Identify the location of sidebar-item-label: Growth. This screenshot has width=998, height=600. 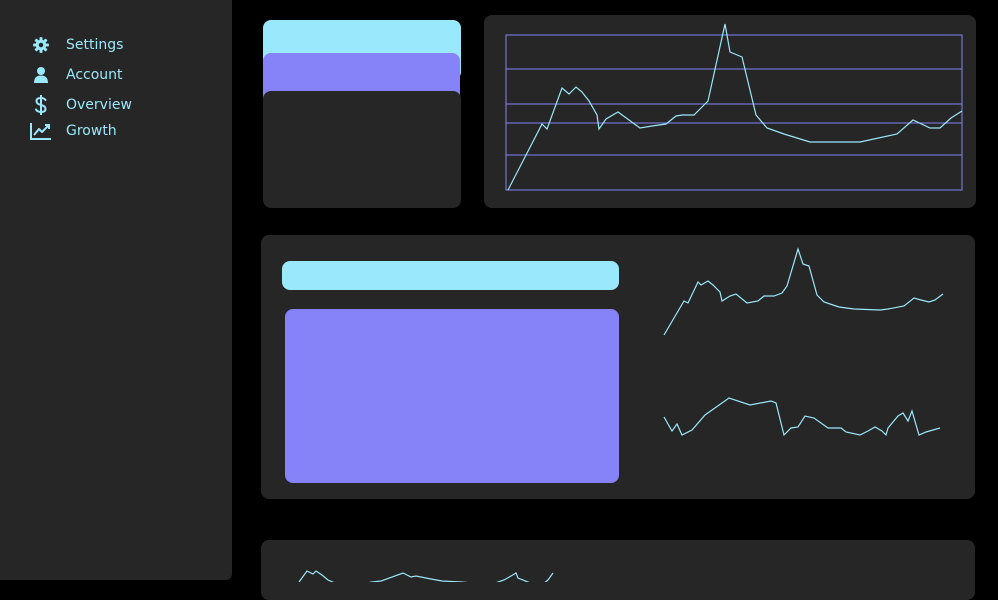
(91, 131).